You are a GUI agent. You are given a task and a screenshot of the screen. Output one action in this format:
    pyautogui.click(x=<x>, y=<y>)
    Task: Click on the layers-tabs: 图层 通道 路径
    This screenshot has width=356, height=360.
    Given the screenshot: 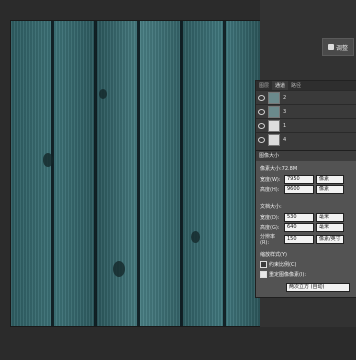 What is the action you would take?
    pyautogui.click(x=306, y=85)
    